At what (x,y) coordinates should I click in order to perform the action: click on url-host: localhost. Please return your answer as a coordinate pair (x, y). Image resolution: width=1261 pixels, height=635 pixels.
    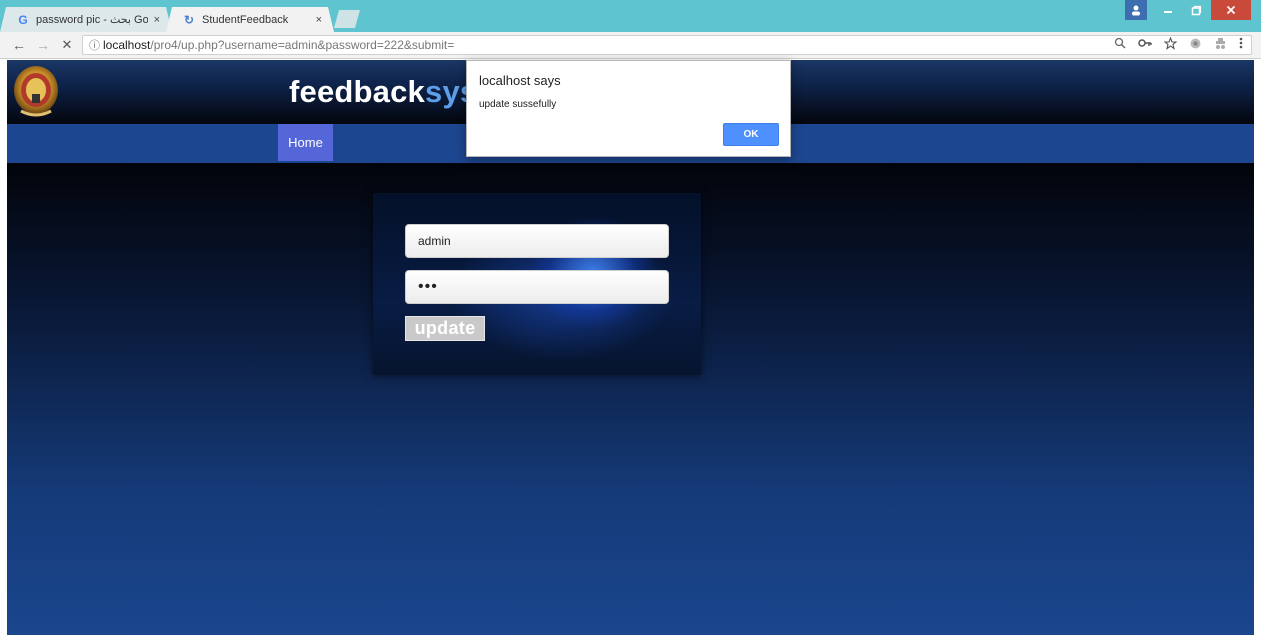
    Looking at the image, I should click on (127, 45).